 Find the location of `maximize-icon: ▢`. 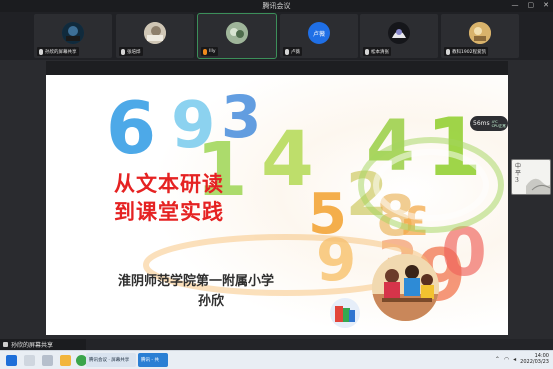

maximize-icon: ▢ is located at coordinates (531, 5).